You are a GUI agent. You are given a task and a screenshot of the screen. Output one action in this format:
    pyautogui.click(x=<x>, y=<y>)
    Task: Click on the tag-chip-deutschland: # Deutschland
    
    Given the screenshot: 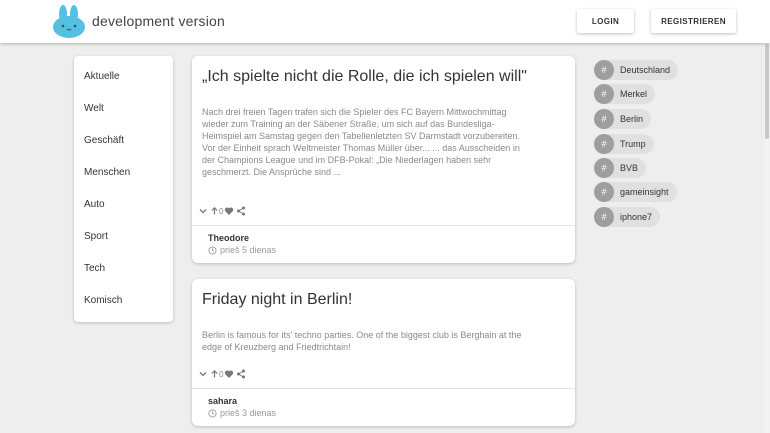 What is the action you would take?
    pyautogui.click(x=636, y=70)
    